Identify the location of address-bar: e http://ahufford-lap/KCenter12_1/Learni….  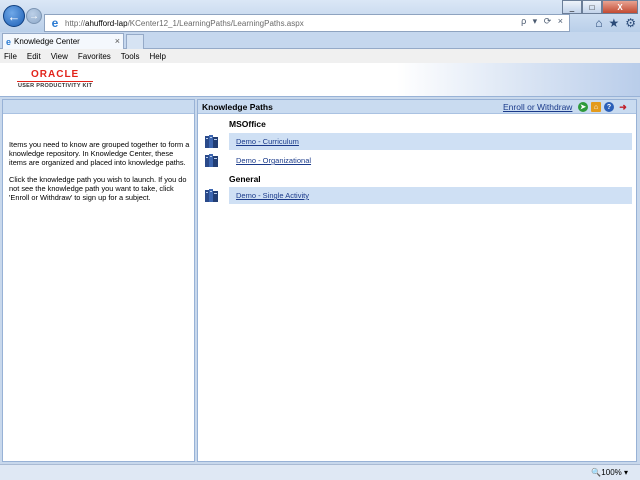
(307, 23).